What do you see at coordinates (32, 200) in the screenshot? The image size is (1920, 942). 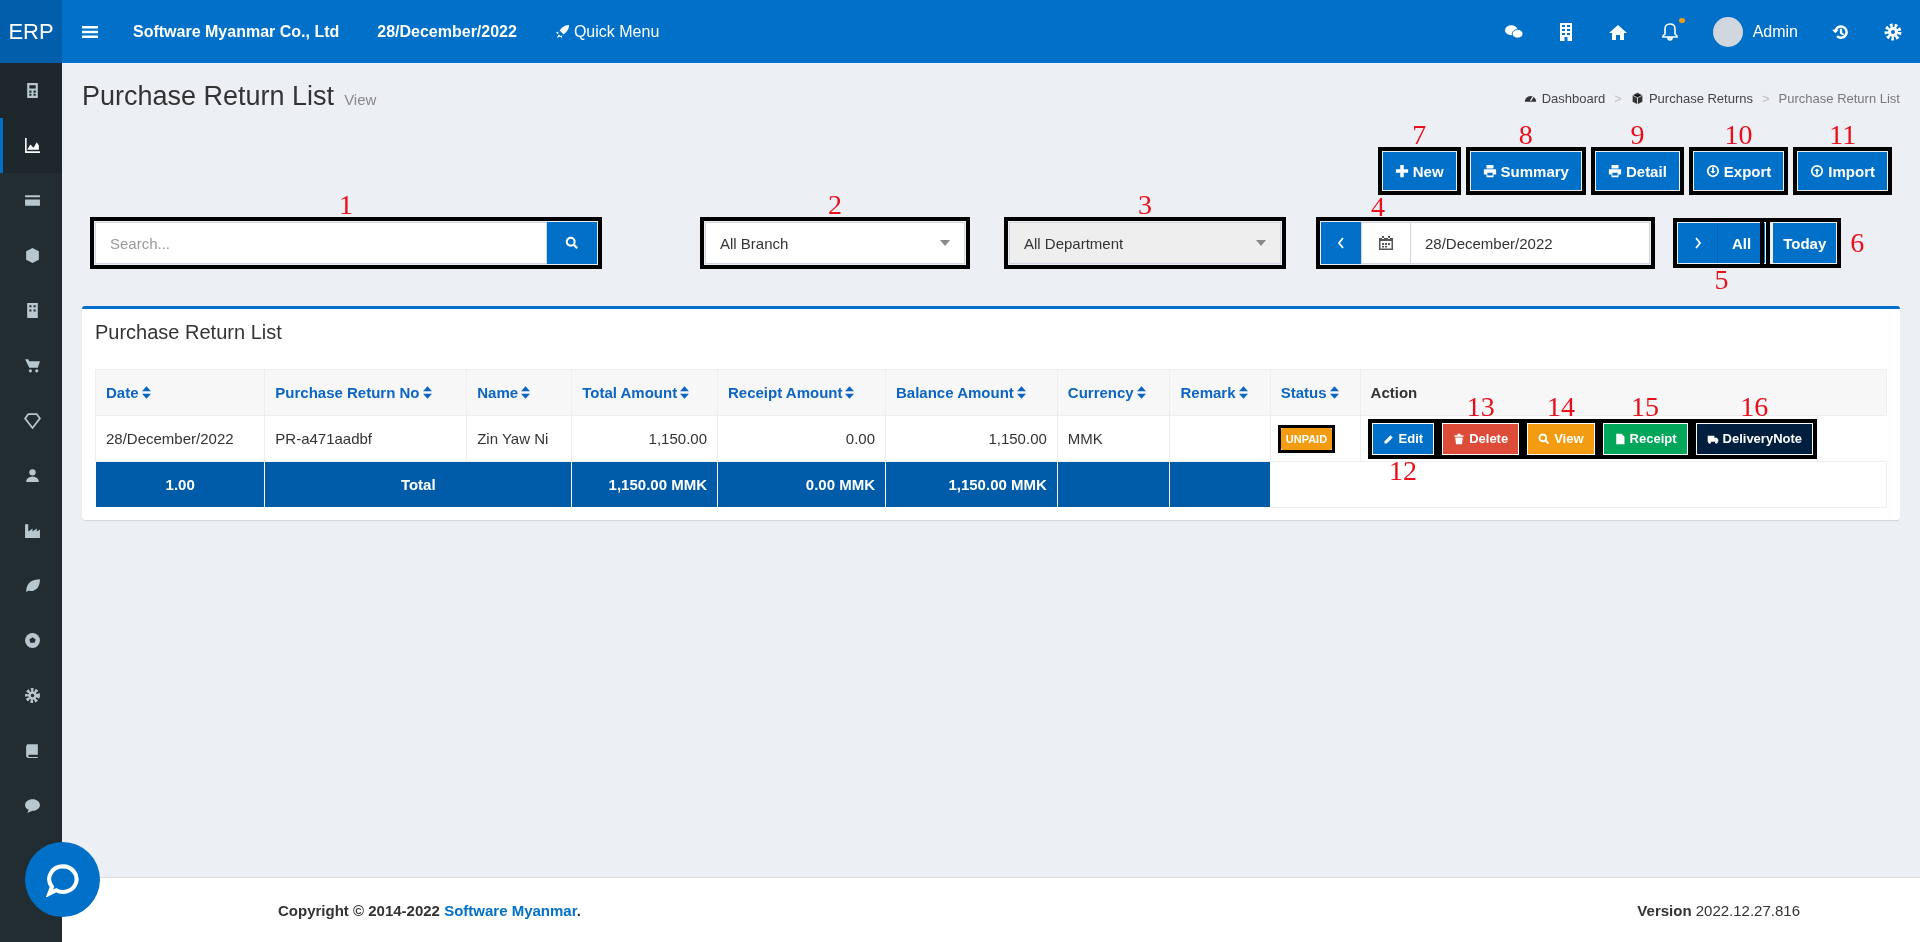 I see `card-icon` at bounding box center [32, 200].